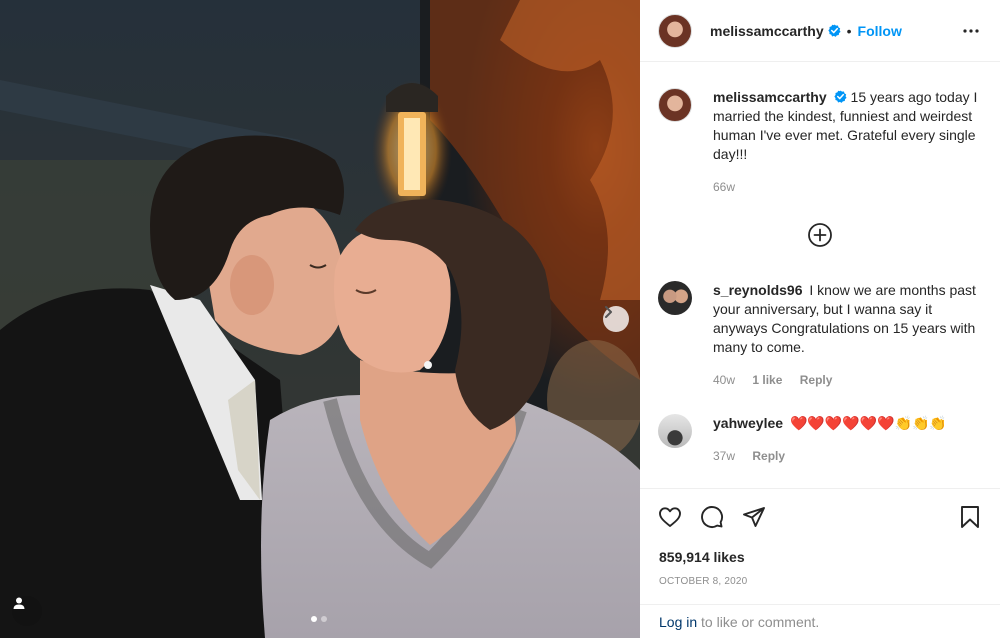 The width and height of the screenshot is (1000, 638). Describe the element at coordinates (616, 319) in the screenshot. I see `carousel-next-button` at that location.